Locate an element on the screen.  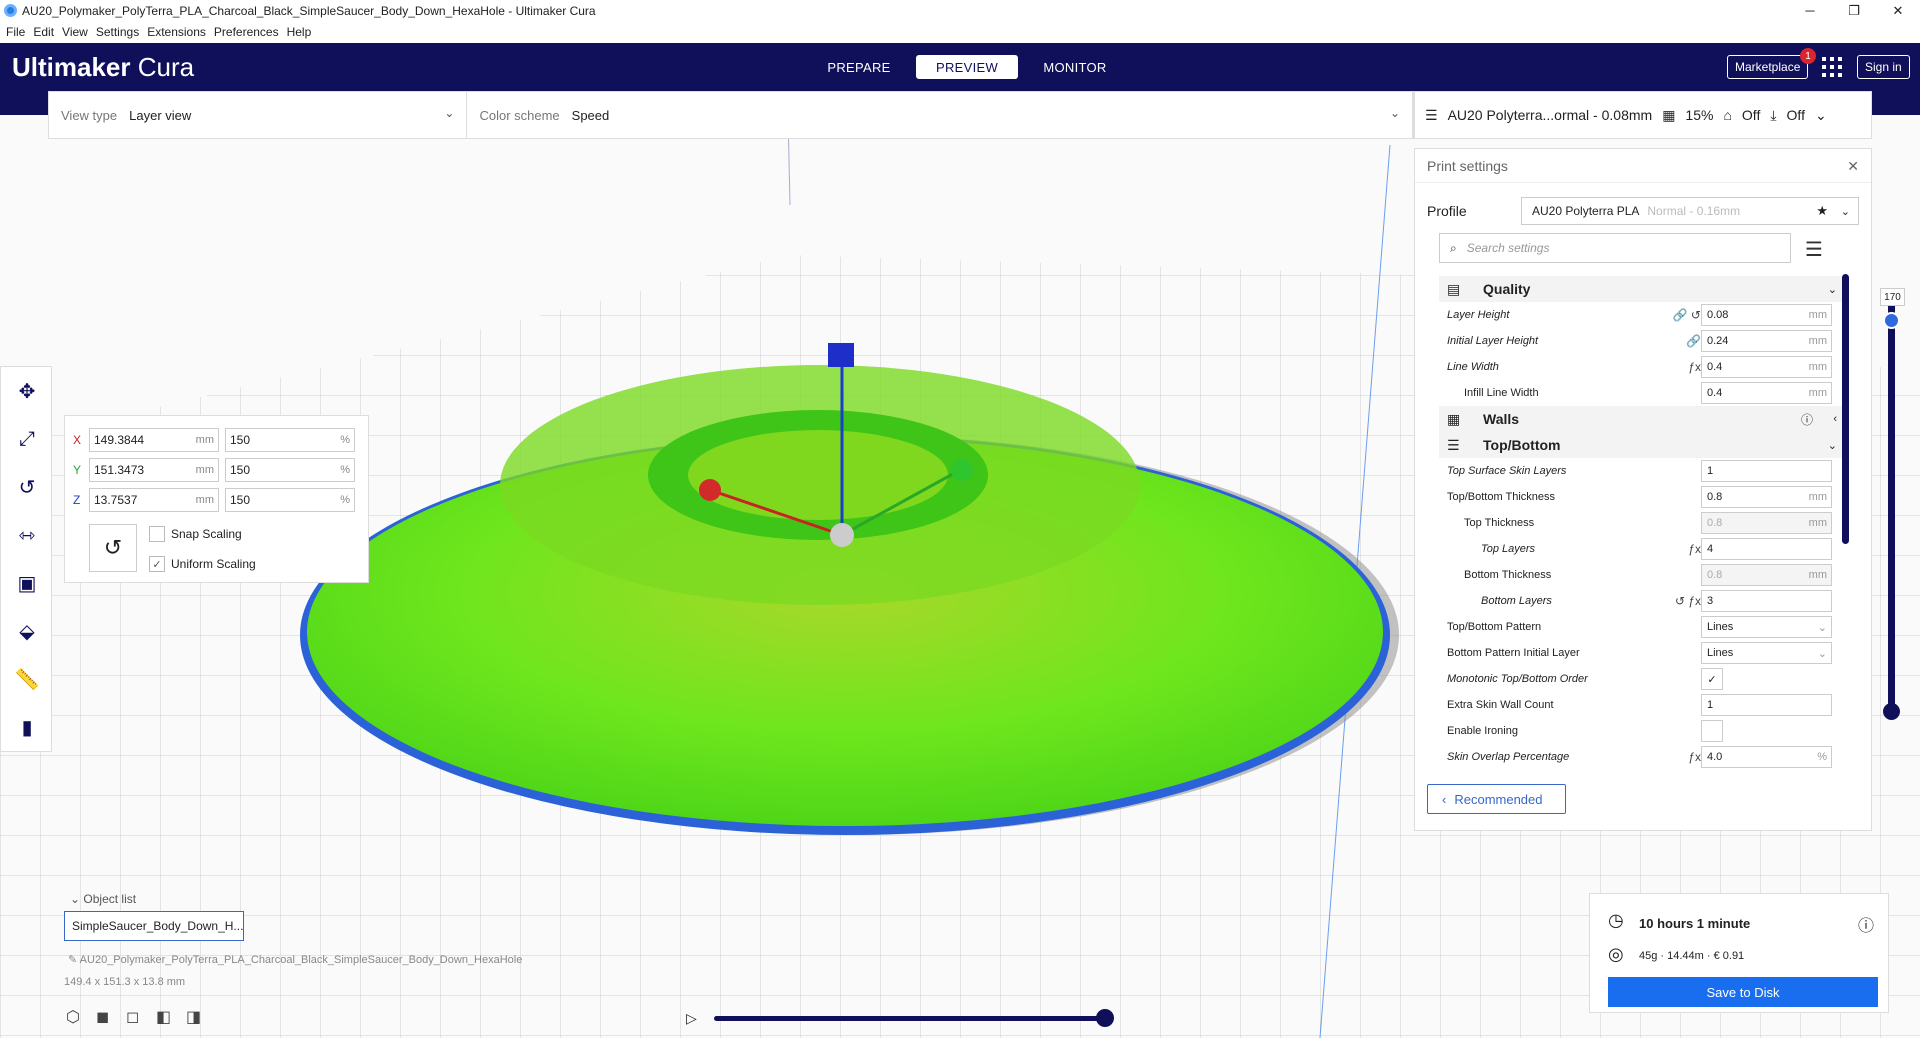
top-layers-input: 4 is located at coordinates (1766, 549).